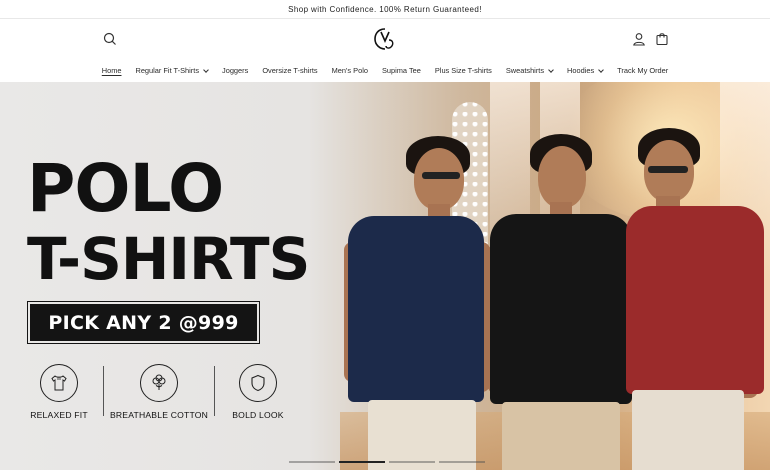  Describe the element at coordinates (258, 383) in the screenshot. I see `shield-icon` at that location.